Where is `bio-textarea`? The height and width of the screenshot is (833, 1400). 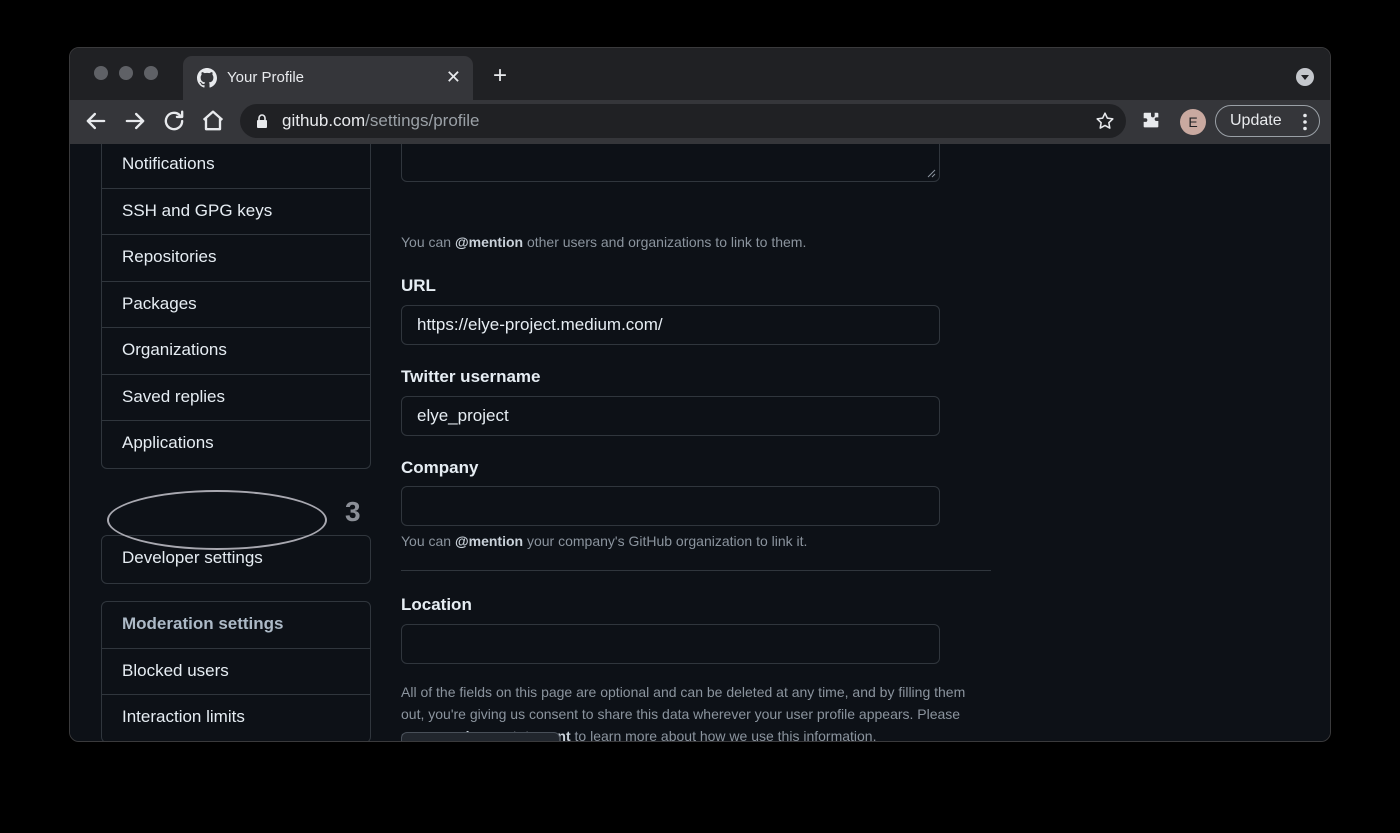 bio-textarea is located at coordinates (670, 163).